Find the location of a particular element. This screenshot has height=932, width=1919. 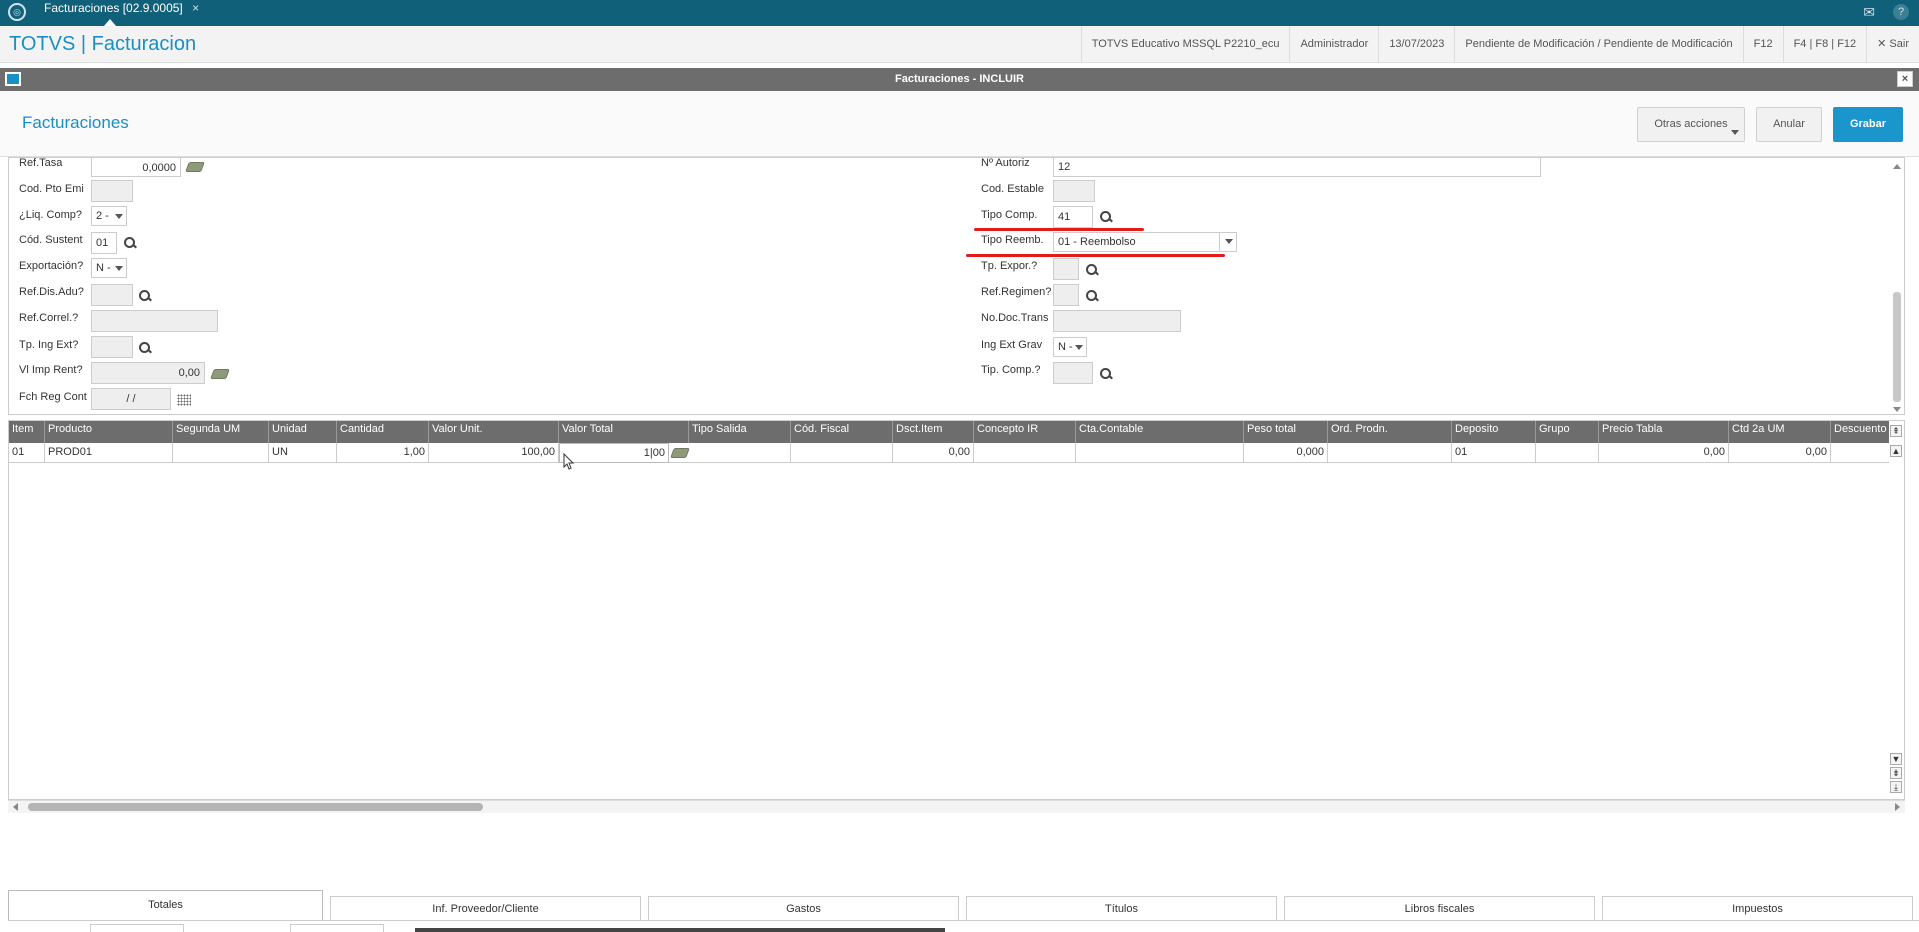

cell-dsct-item: 0,00 is located at coordinates (933, 453).